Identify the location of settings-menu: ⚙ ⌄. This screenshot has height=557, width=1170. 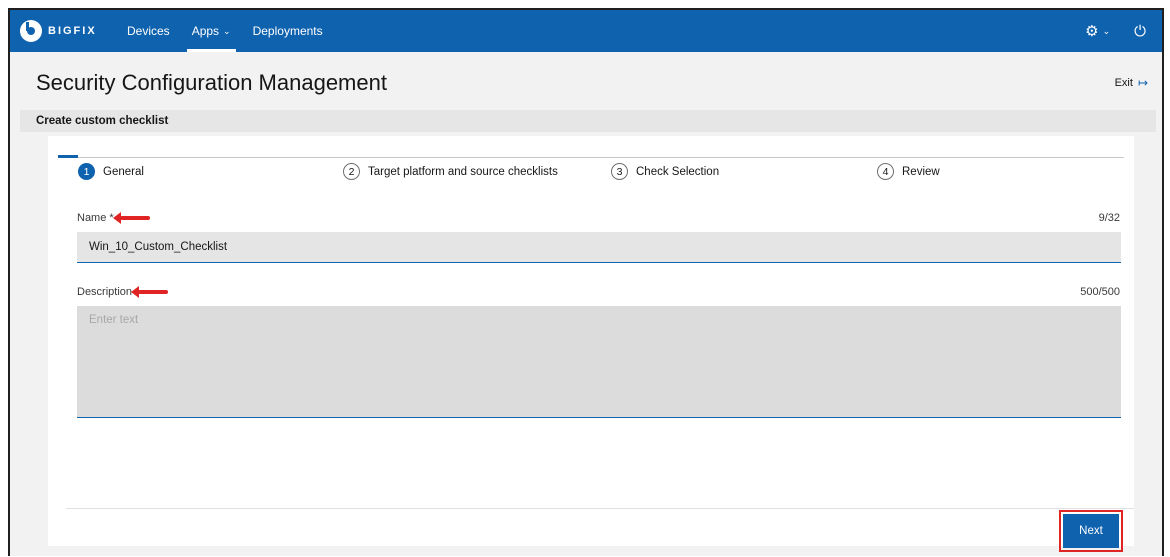
(1097, 31).